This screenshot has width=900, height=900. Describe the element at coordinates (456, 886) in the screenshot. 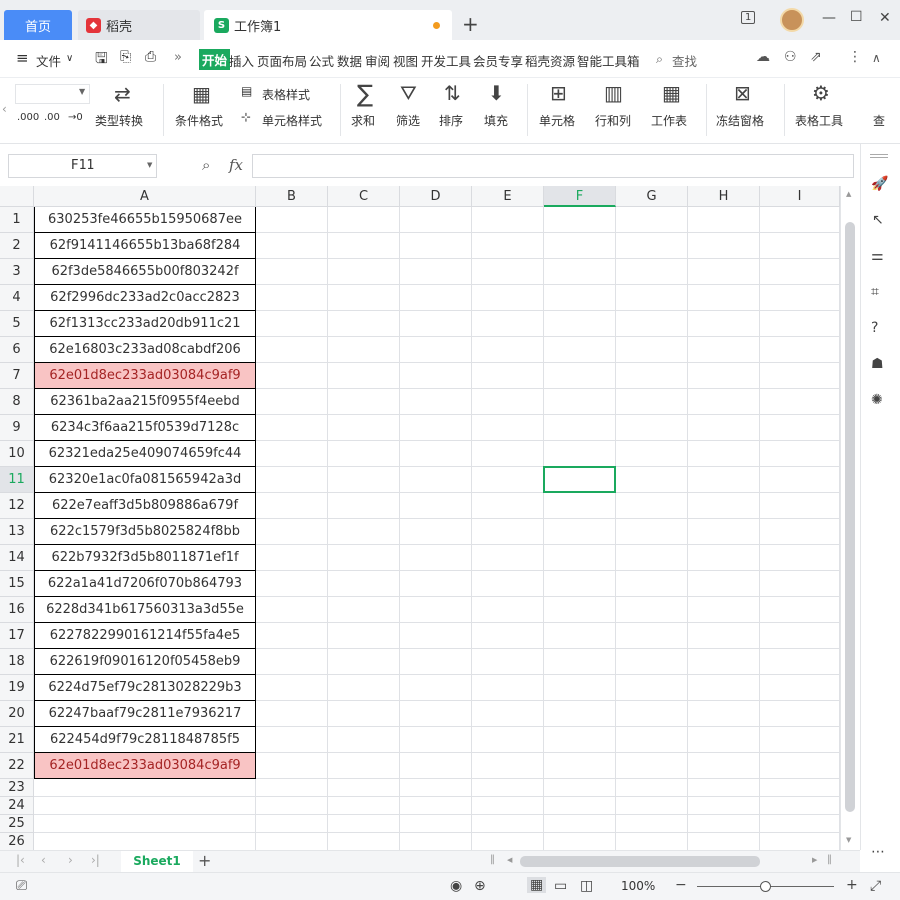

I see `eye-protection-icon: ◉` at that location.